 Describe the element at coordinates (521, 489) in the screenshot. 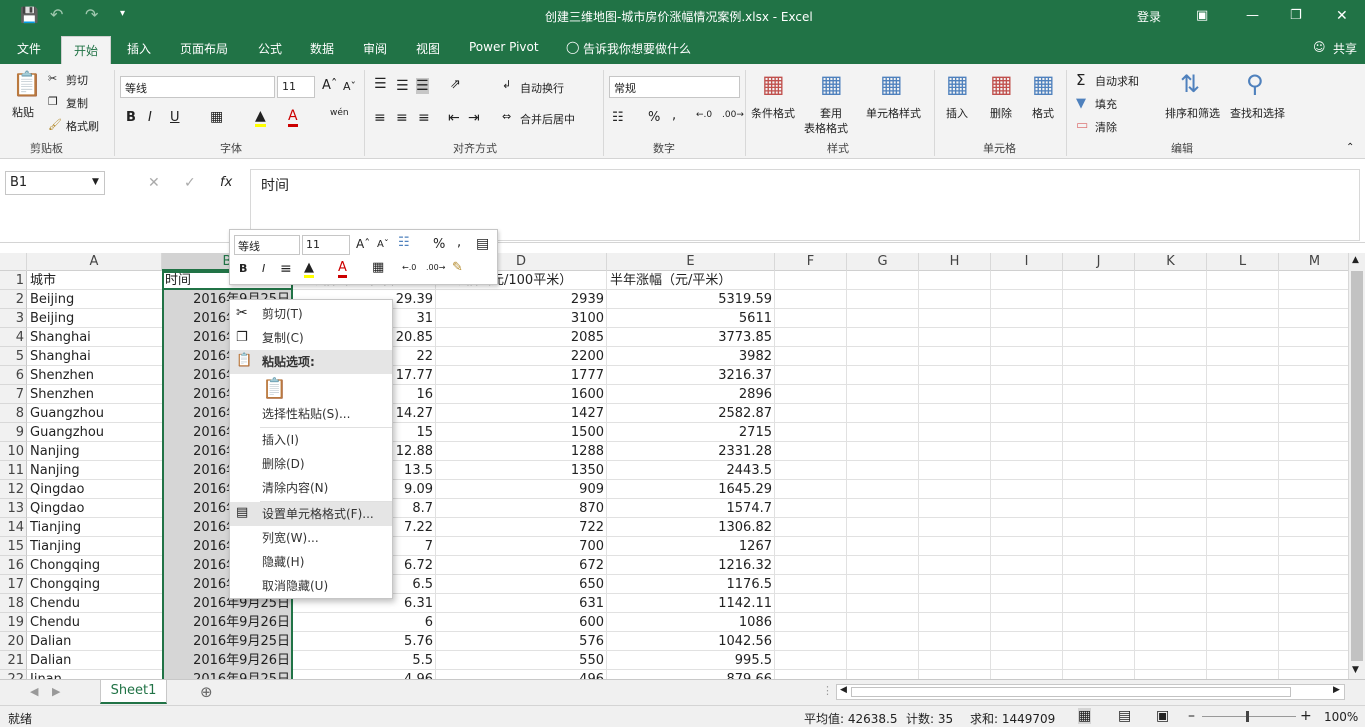

I see `cell-daily-rise-100: 909` at that location.